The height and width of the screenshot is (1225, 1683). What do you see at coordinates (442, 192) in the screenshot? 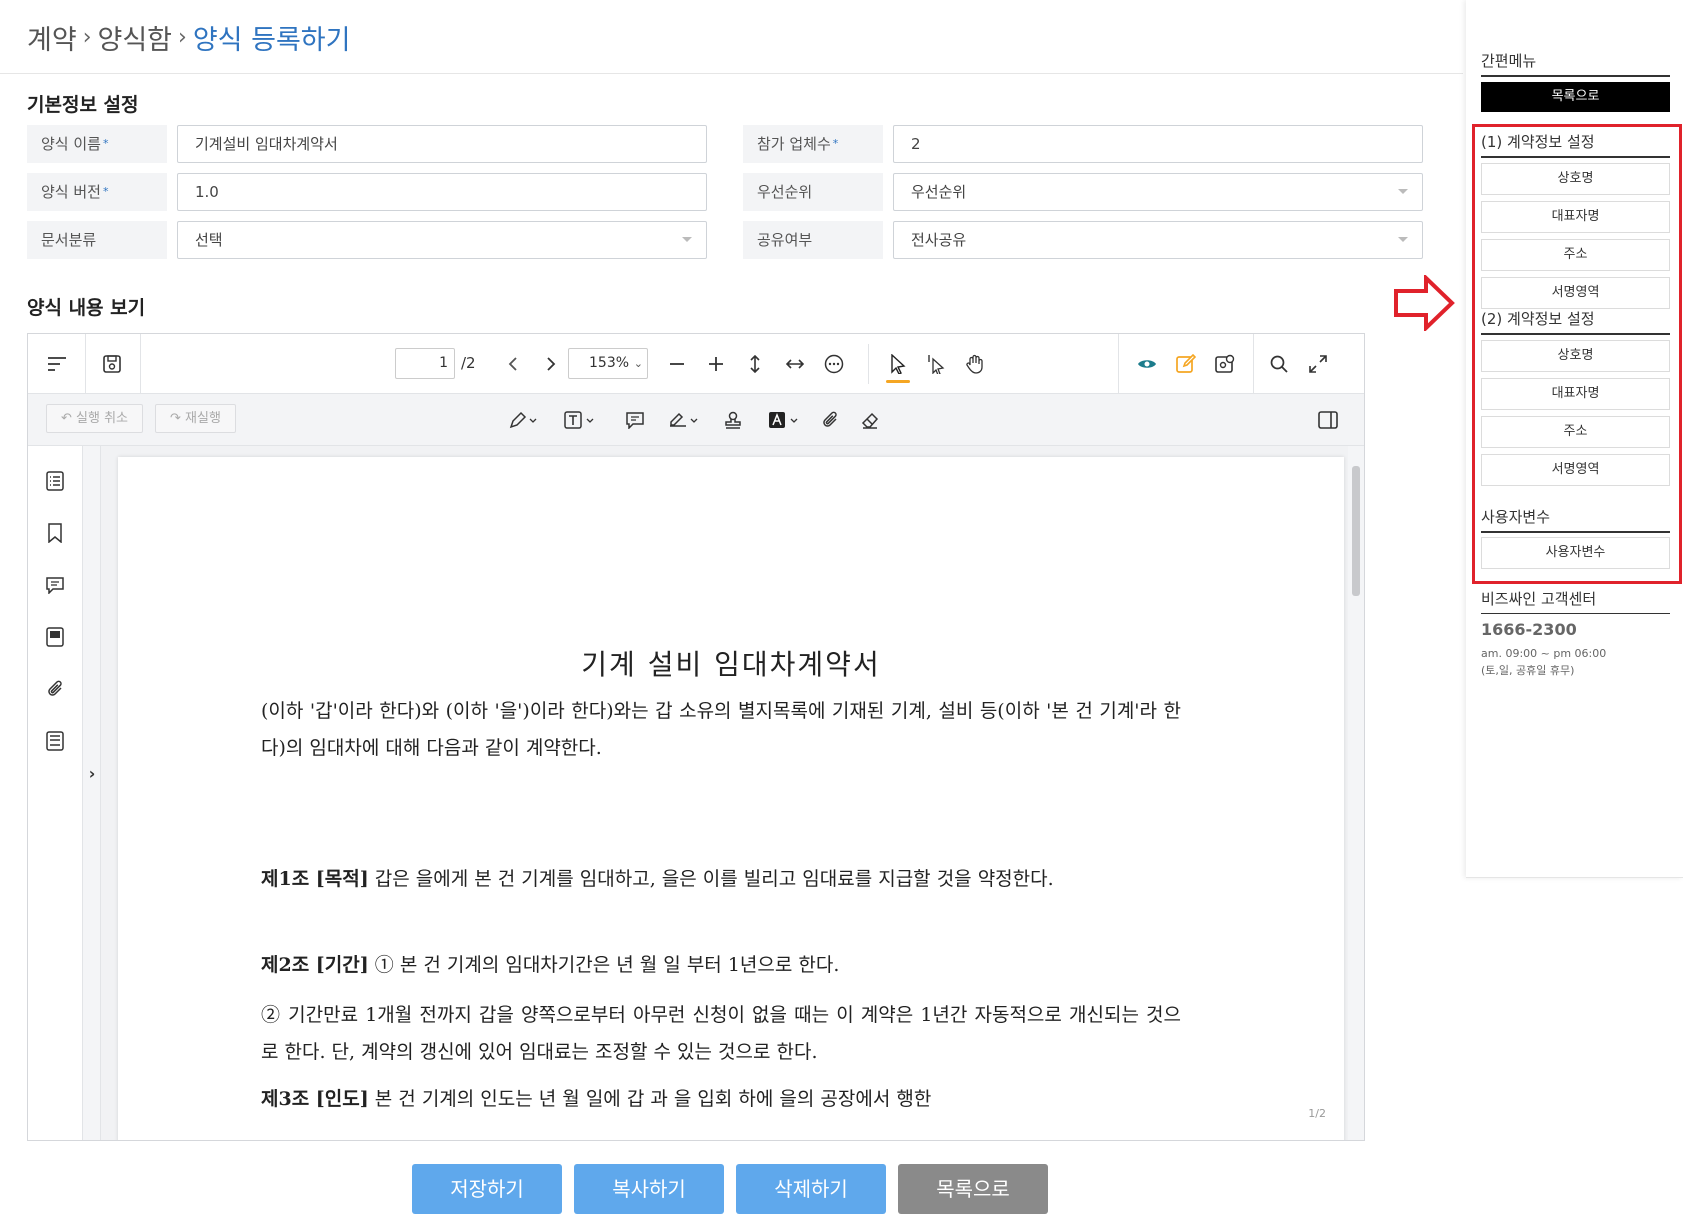
I see `version-input: 1.0` at bounding box center [442, 192].